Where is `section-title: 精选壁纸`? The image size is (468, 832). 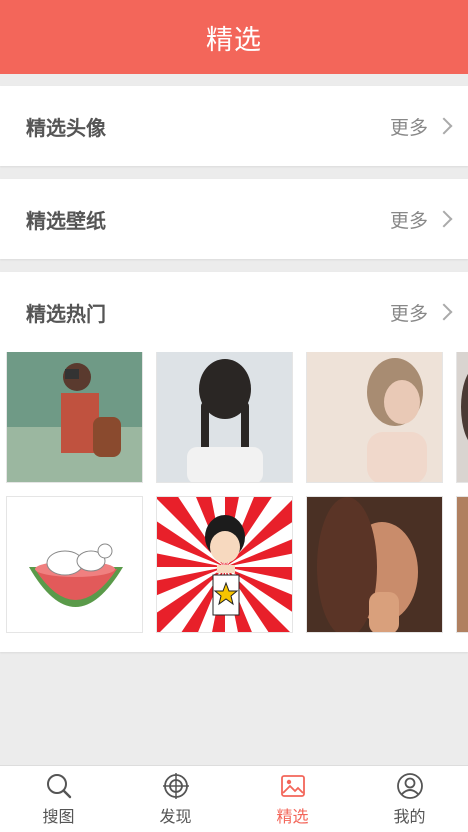 section-title: 精选壁纸 is located at coordinates (66, 220).